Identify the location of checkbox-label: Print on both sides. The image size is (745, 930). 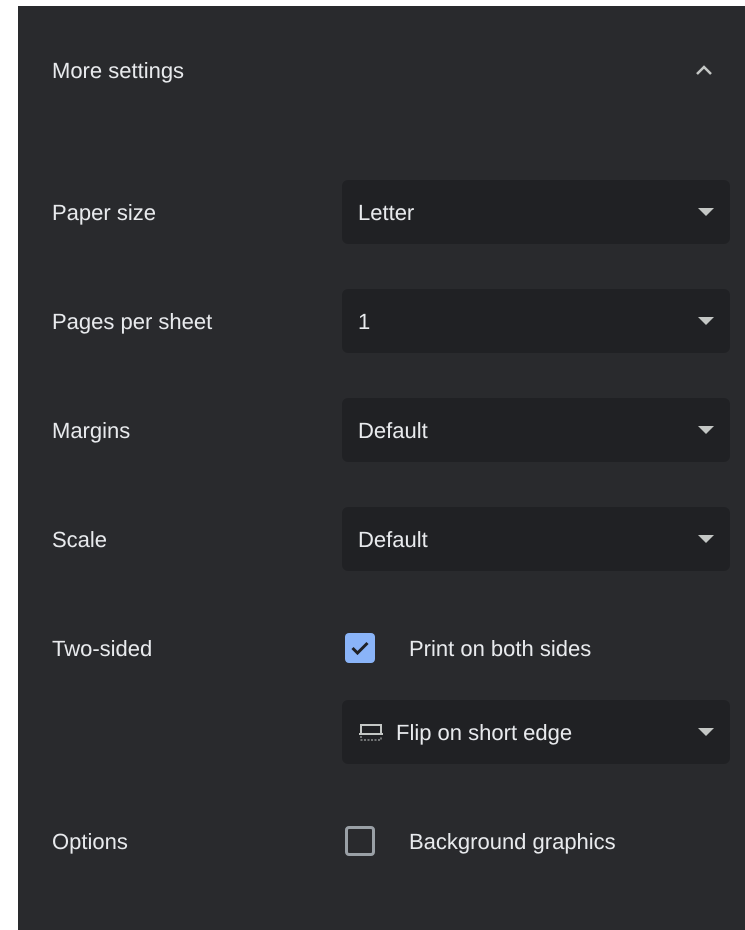
(500, 648).